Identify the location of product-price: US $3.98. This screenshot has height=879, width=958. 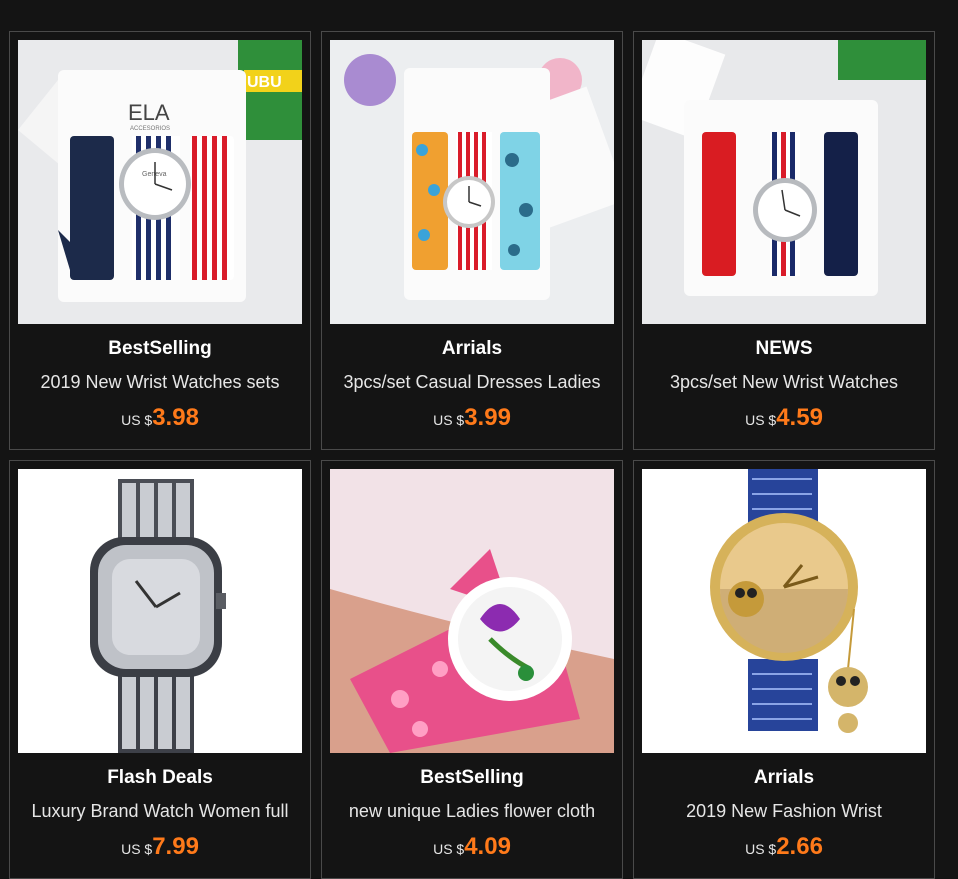
(160, 418).